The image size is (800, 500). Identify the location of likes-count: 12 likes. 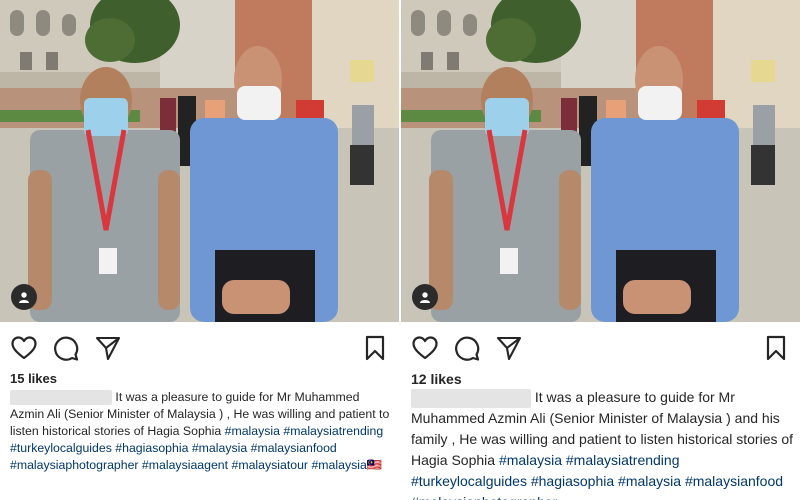
(436, 379).